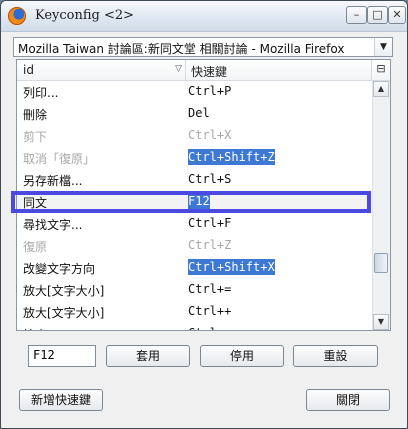 Image resolution: width=408 pixels, height=429 pixels. What do you see at coordinates (335, 356) in the screenshot?
I see `reset-button: 重設` at bounding box center [335, 356].